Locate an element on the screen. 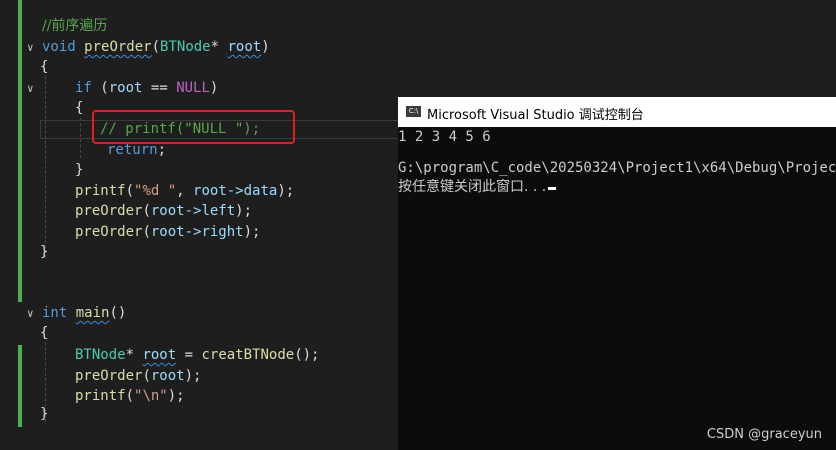 The height and width of the screenshot is (450, 836). code-line-comment: //前序遍历 is located at coordinates (74, 26).